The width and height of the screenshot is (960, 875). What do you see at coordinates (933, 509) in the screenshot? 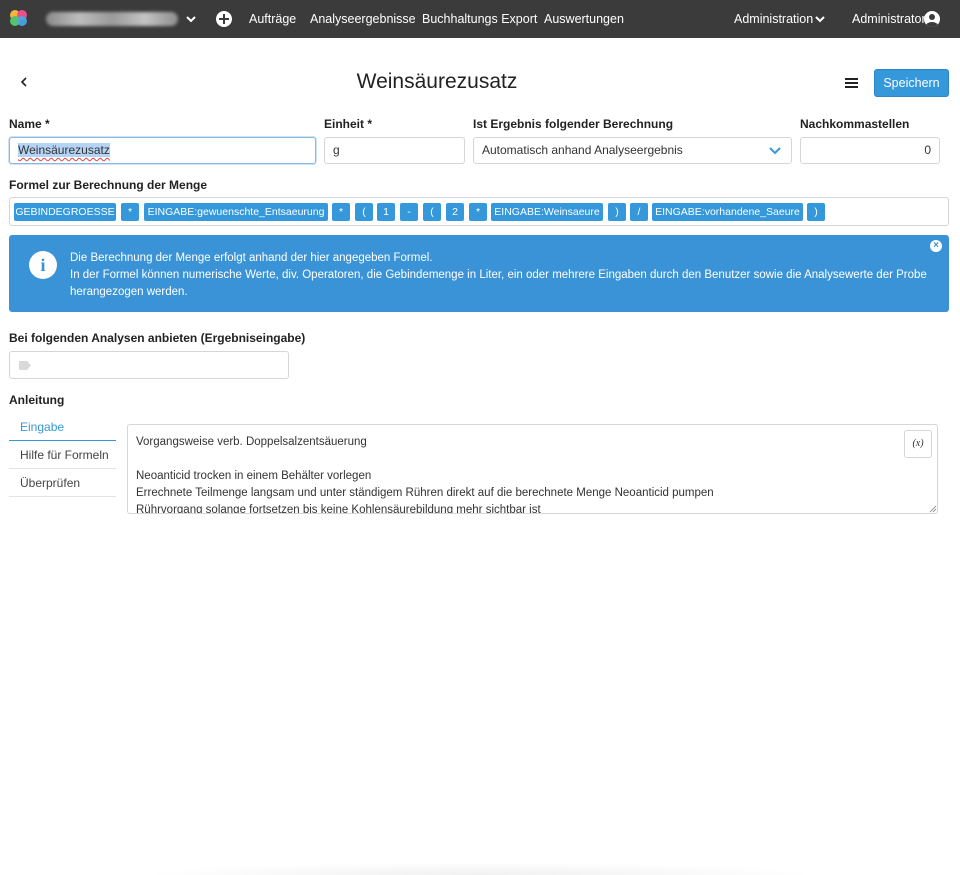
I see `resize-handle-icon` at bounding box center [933, 509].